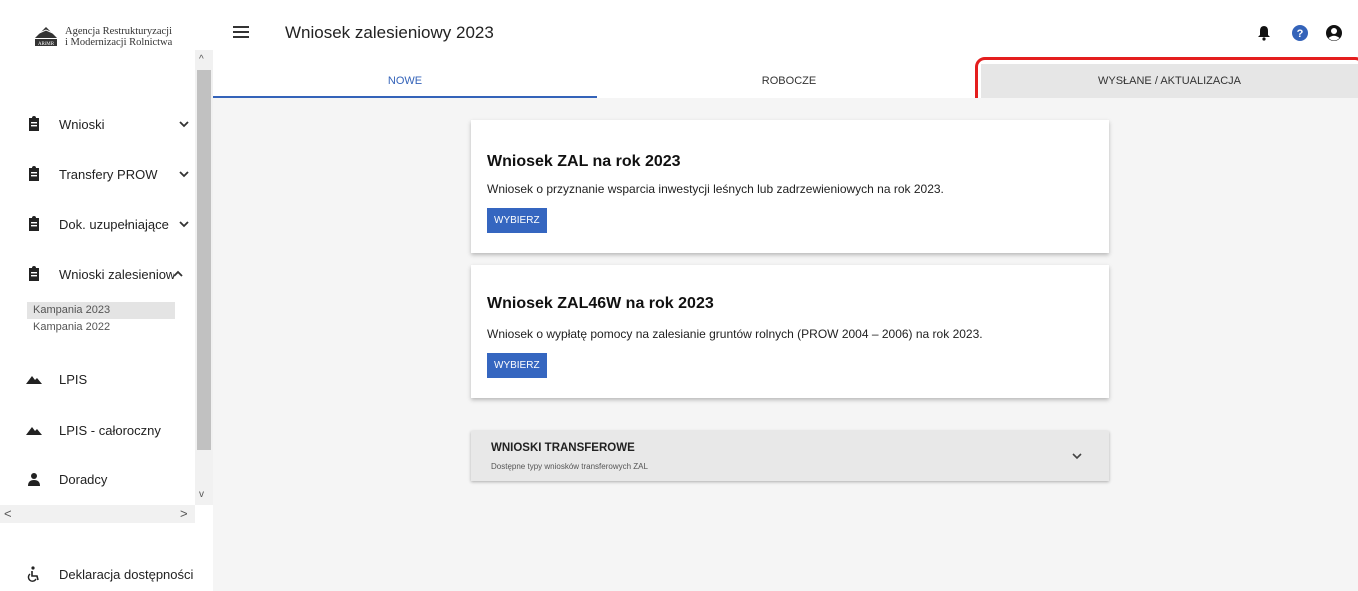 The width and height of the screenshot is (1358, 591). What do you see at coordinates (569, 466) in the screenshot?
I see `accordion-subtitle: Dostępne typy wniosków transferowych ZAL` at bounding box center [569, 466].